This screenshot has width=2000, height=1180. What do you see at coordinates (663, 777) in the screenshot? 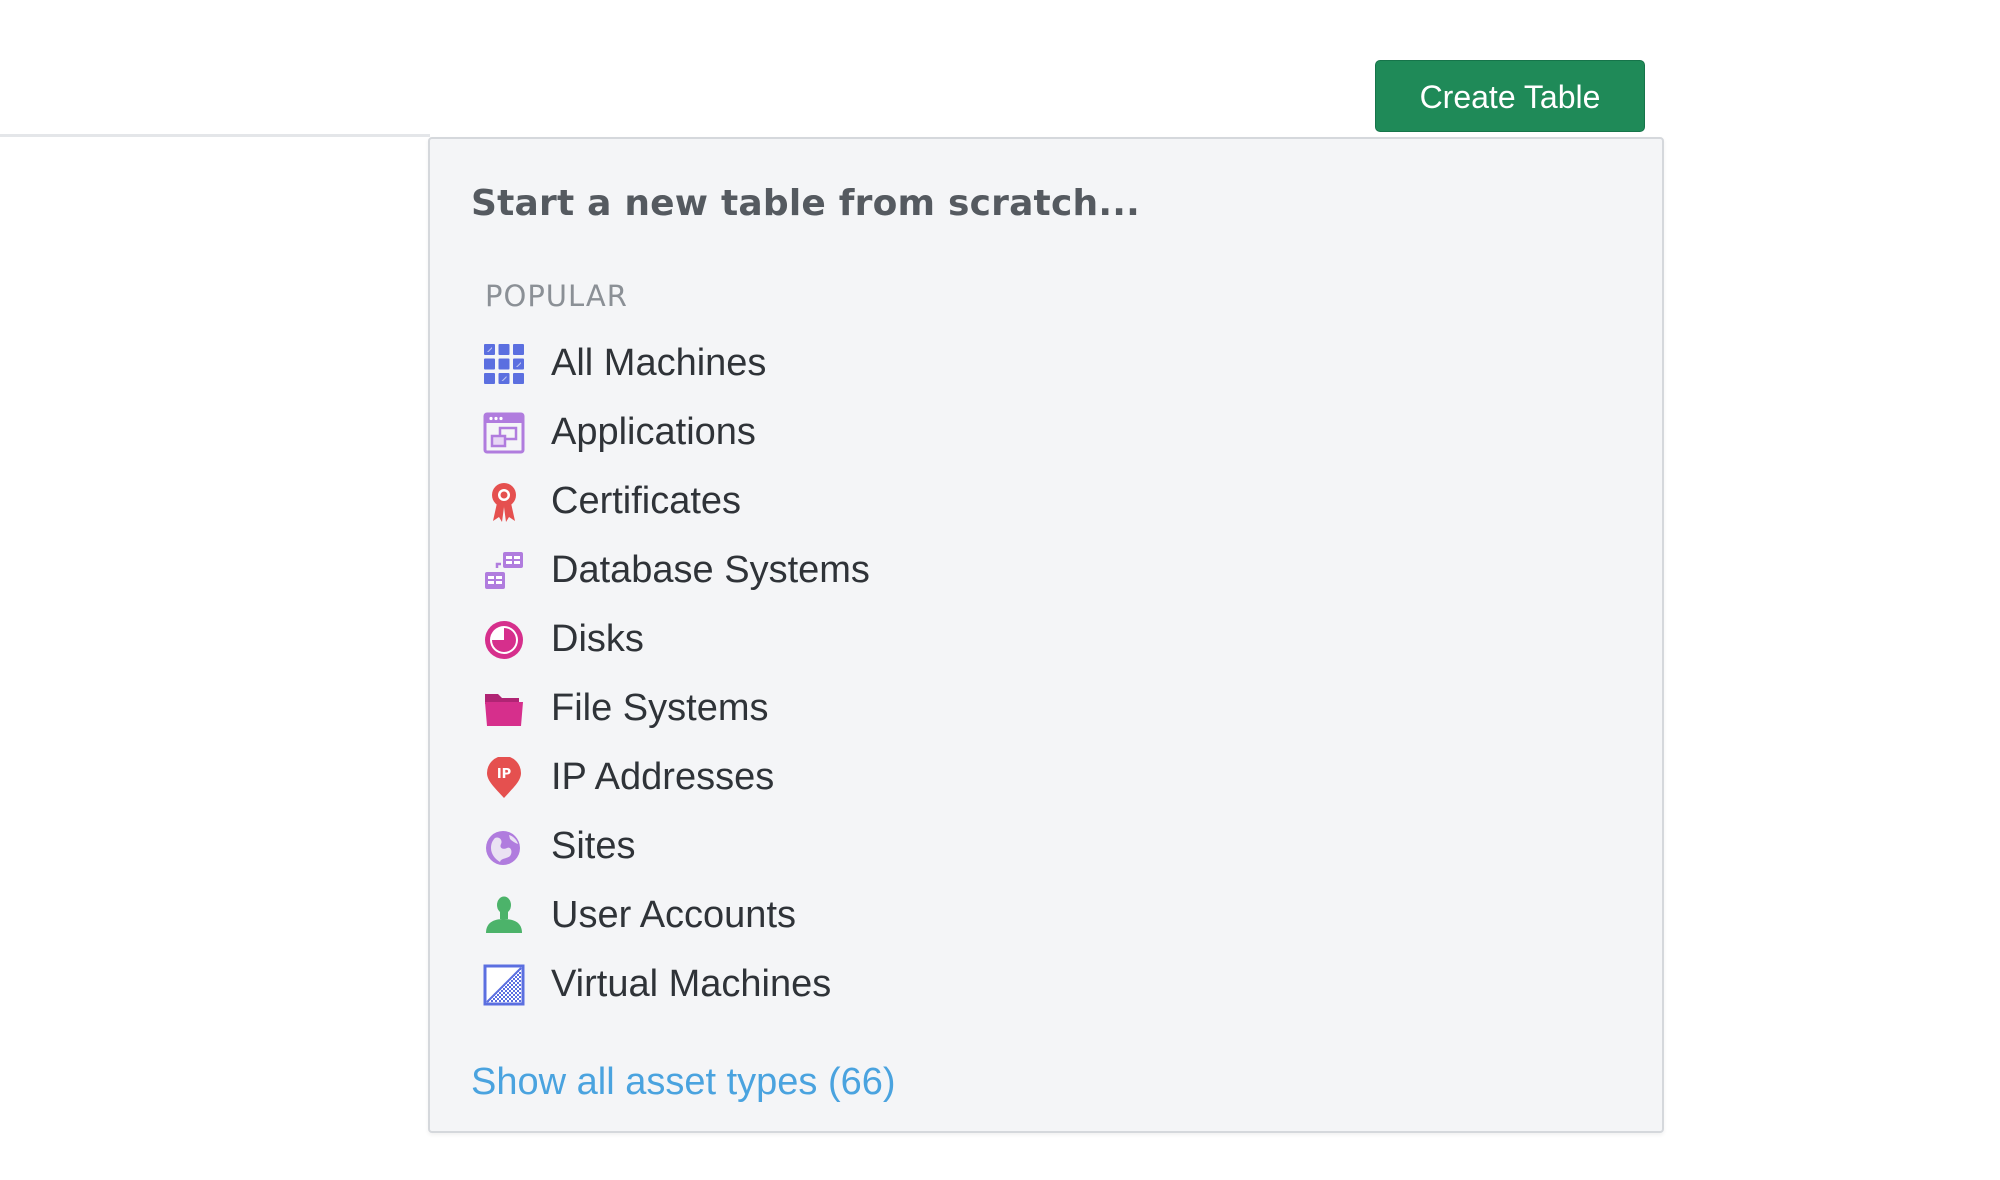
I see `asset-type-label: IP Addresses` at bounding box center [663, 777].